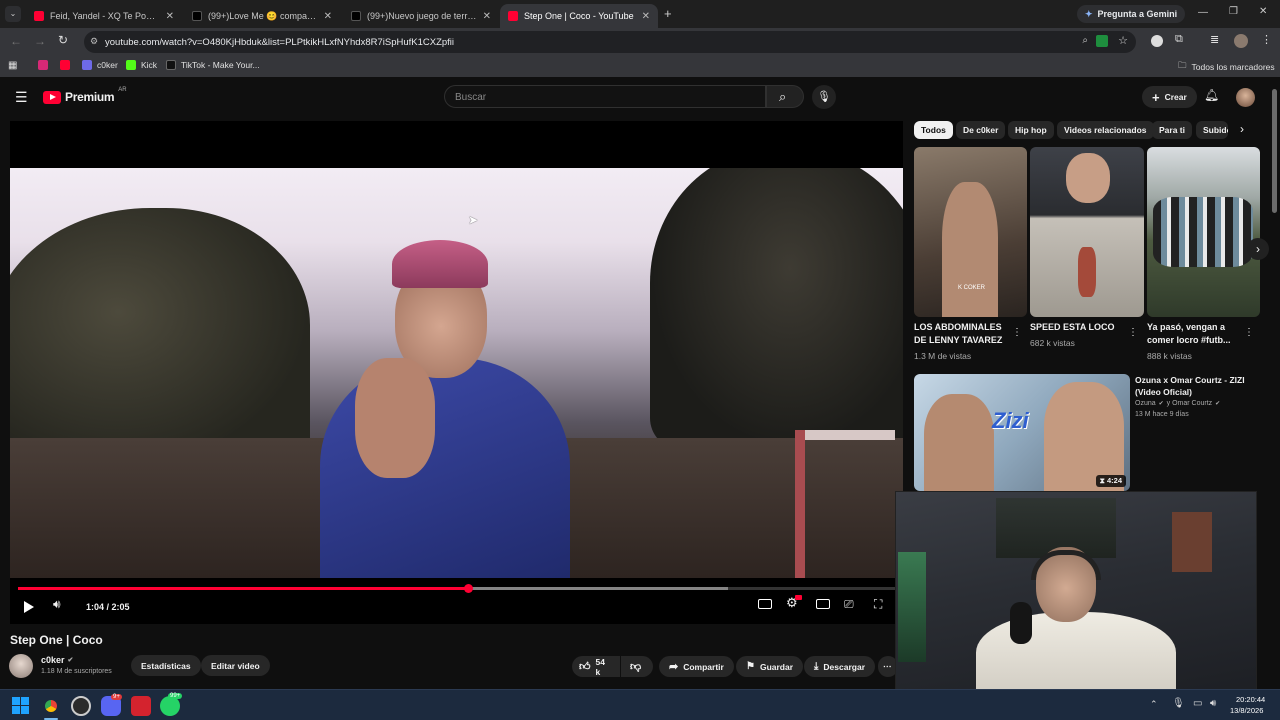  Describe the element at coordinates (12, 65) in the screenshot. I see `apps-icon: ▦` at that location.